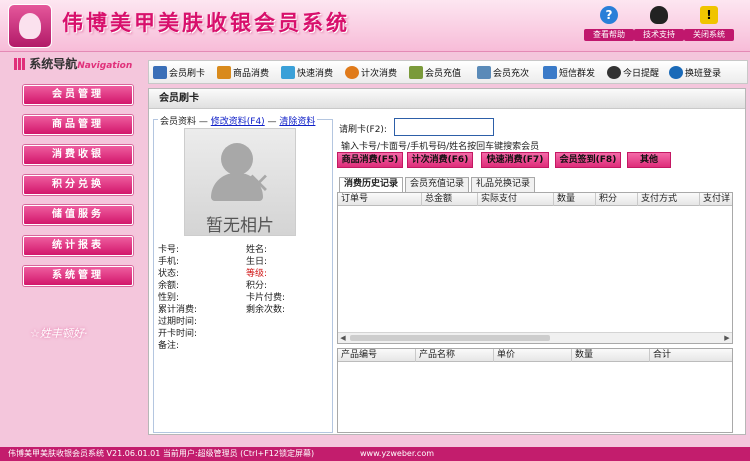  Describe the element at coordinates (243, 72) in the screenshot. I see `toolbar-goods-consume: 商品消费` at that location.